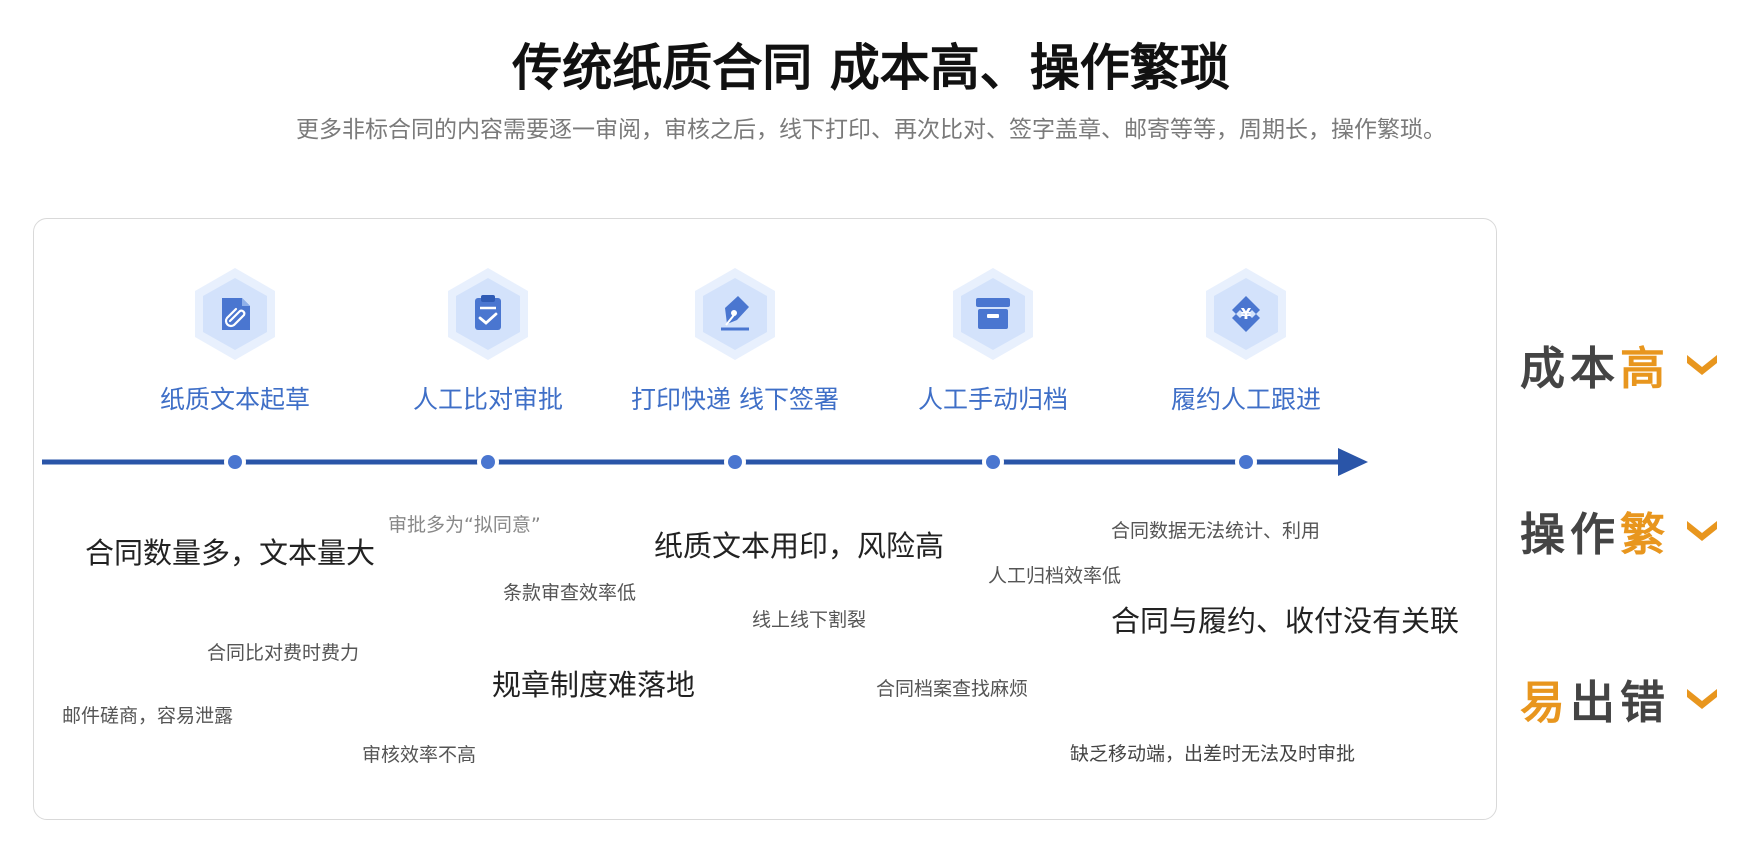  Describe the element at coordinates (799, 546) in the screenshot. I see `issue-text: 纸质文本用印，风险高` at that location.